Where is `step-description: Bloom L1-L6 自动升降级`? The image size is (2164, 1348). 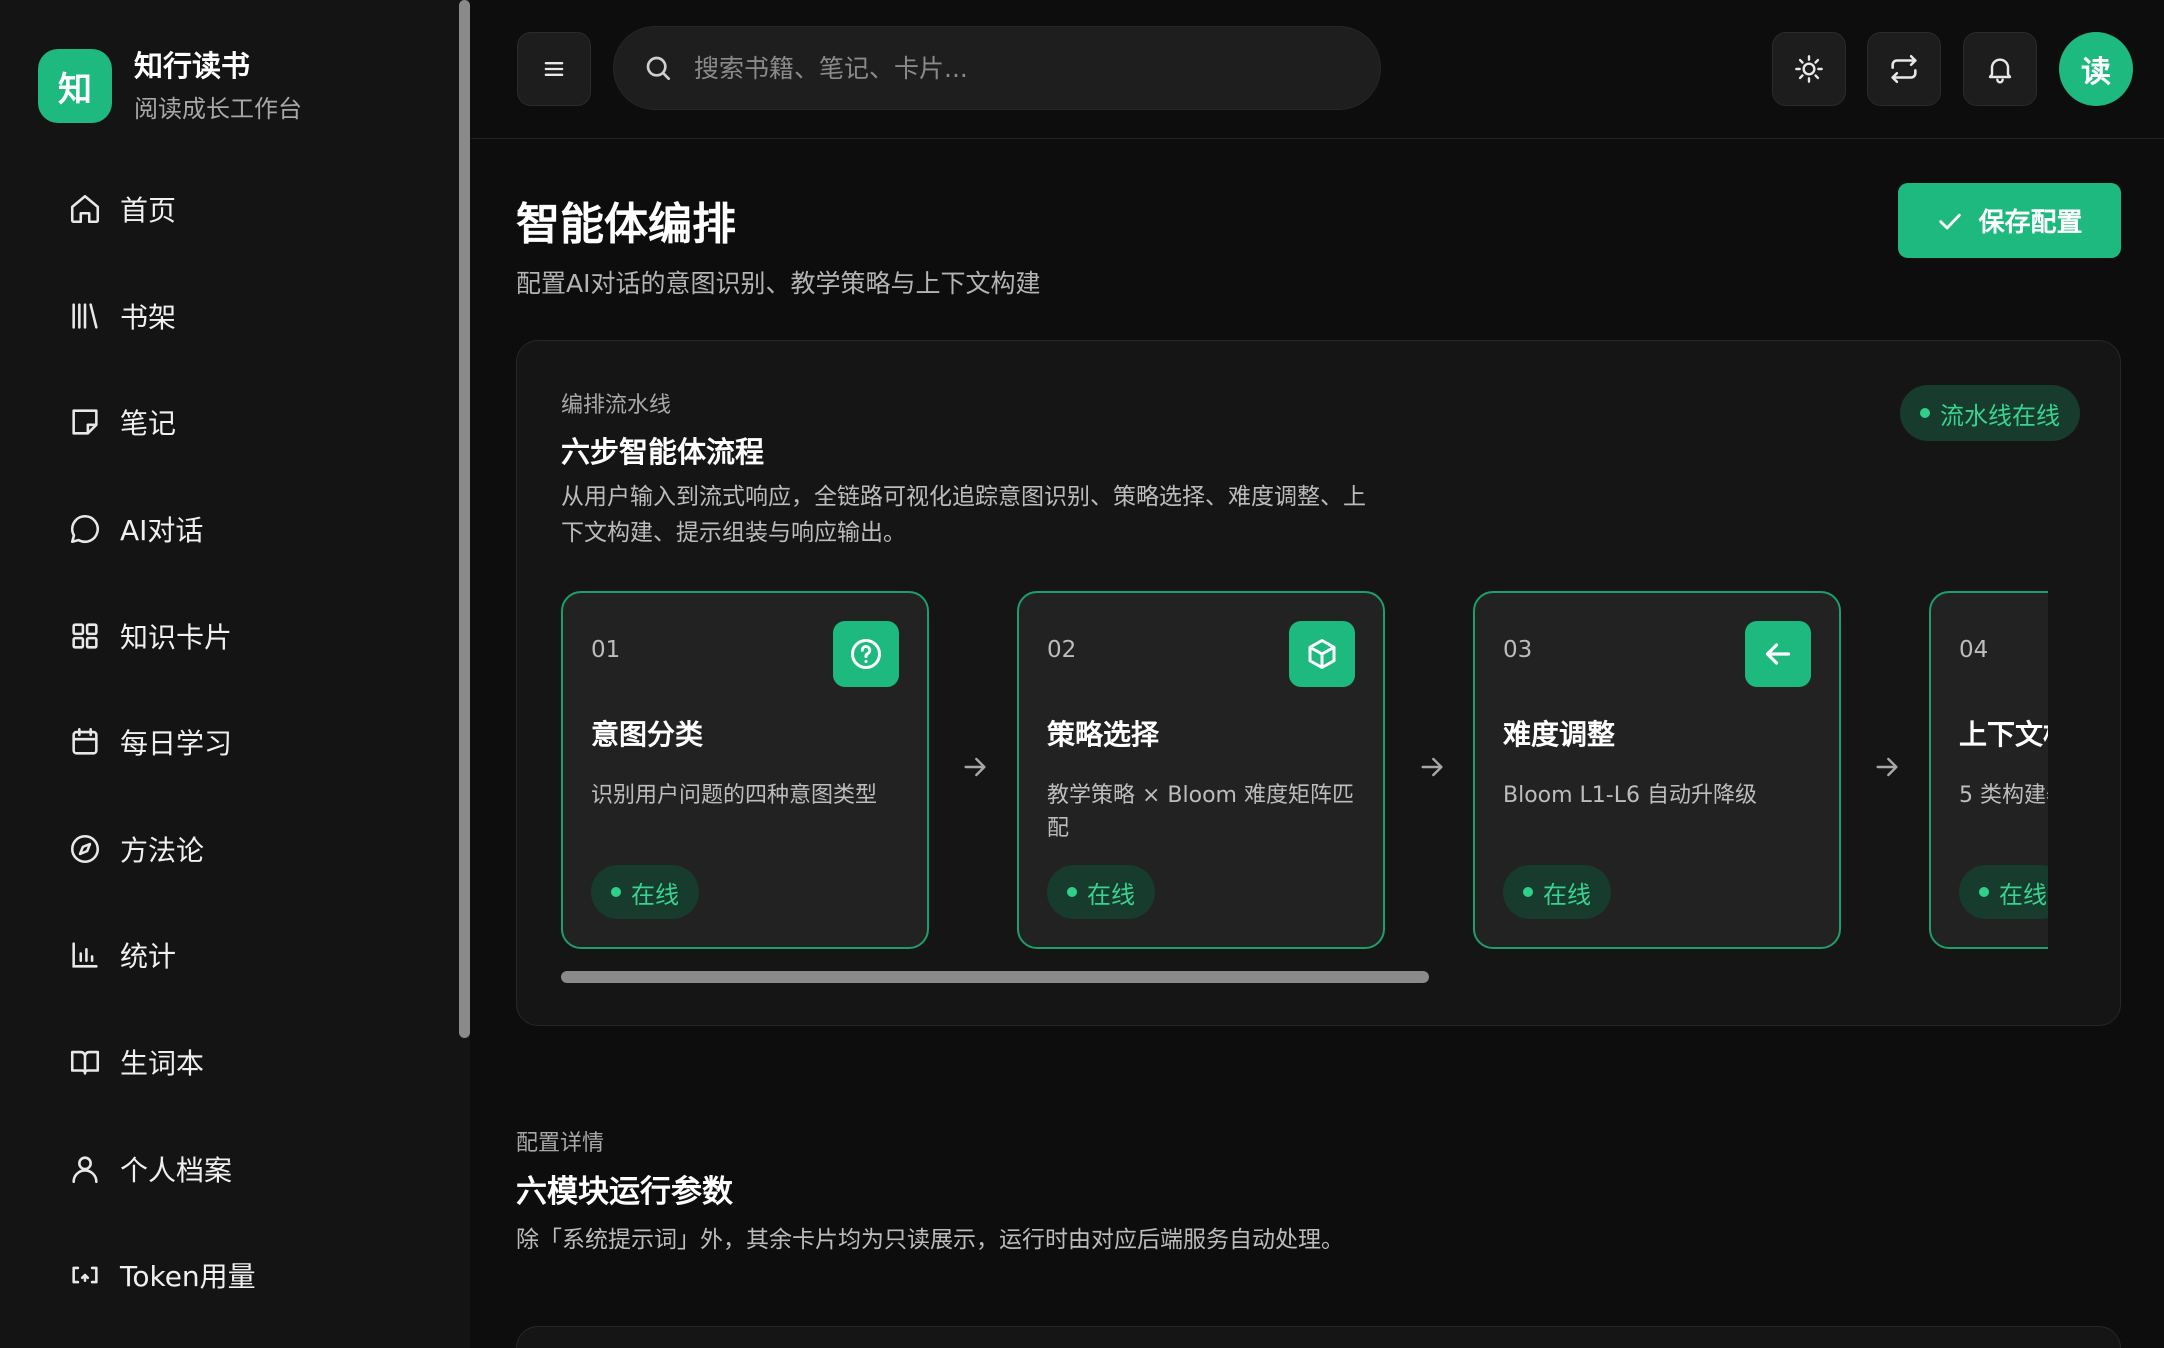 step-description: Bloom L1-L6 自动升降级 is located at coordinates (1630, 795).